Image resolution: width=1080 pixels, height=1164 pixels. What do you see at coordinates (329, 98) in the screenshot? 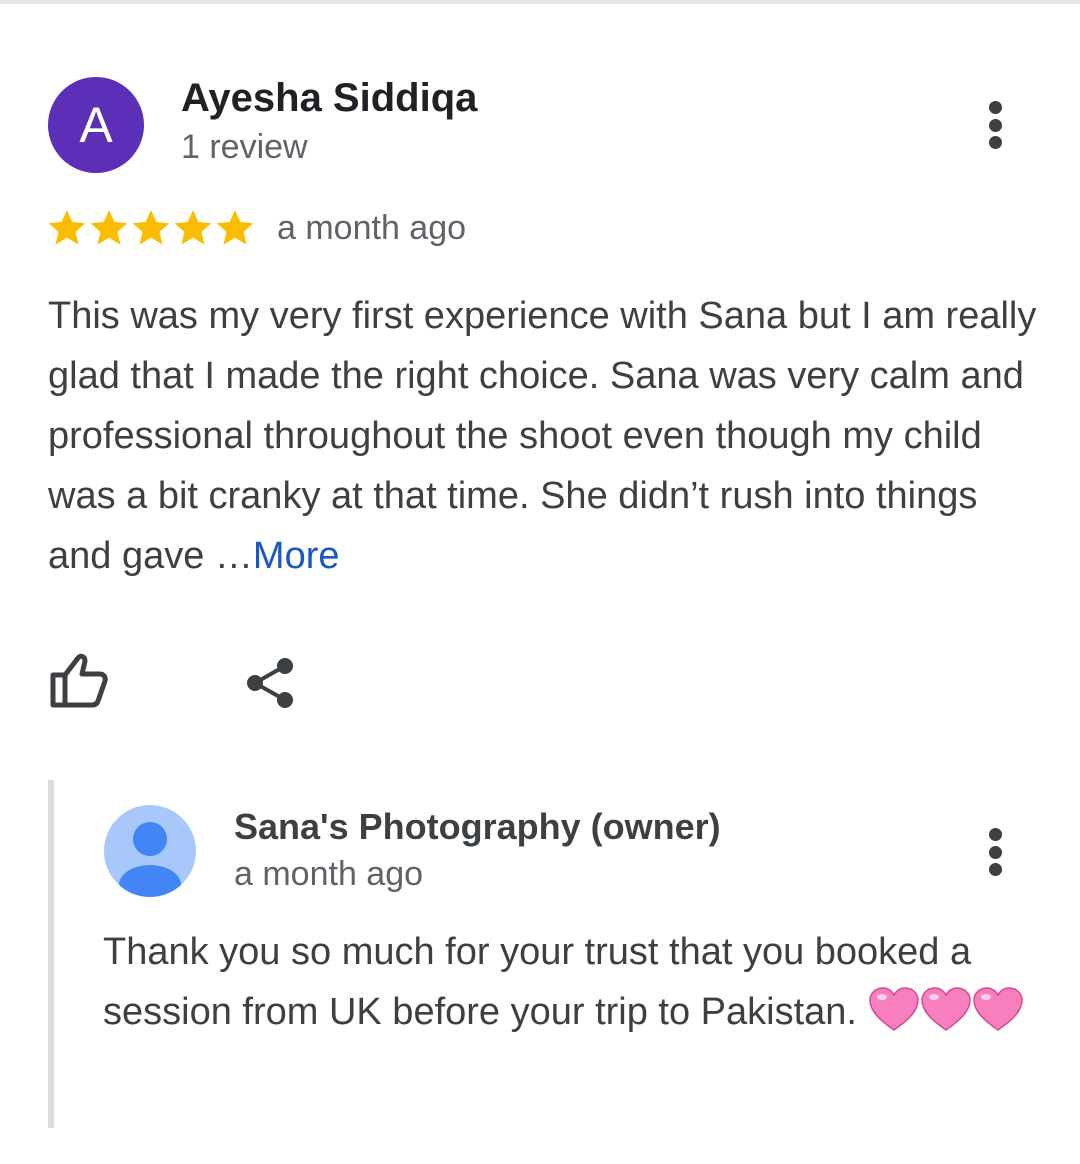
I see `reviewer-name: Ayesha Siddiqa` at bounding box center [329, 98].